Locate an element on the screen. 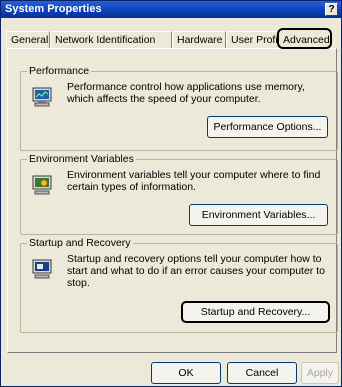  environment-variables-title: Environment Variables is located at coordinates (81, 159).